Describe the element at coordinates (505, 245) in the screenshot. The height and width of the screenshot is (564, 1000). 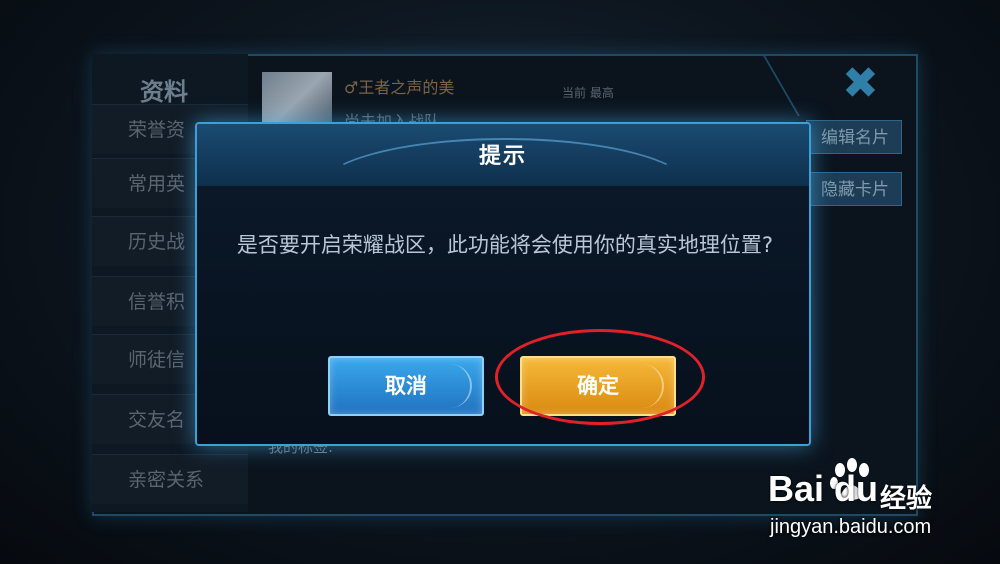
I see `dialog-message: 是否要开启荣耀战区，此功能将会使用你的真实地理位置?` at that location.